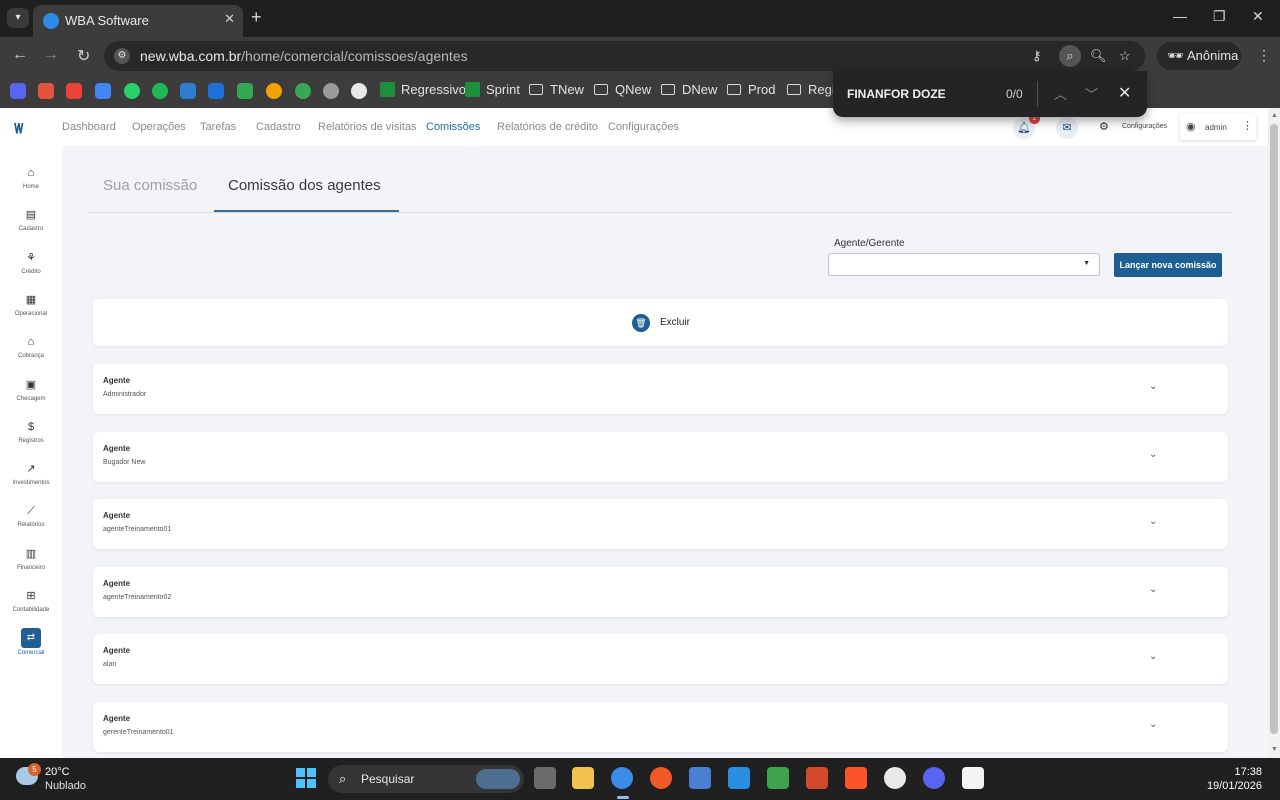 Image resolution: width=1280 pixels, height=800 pixels. Describe the element at coordinates (20, 55) in the screenshot. I see `back-icon: ←` at that location.